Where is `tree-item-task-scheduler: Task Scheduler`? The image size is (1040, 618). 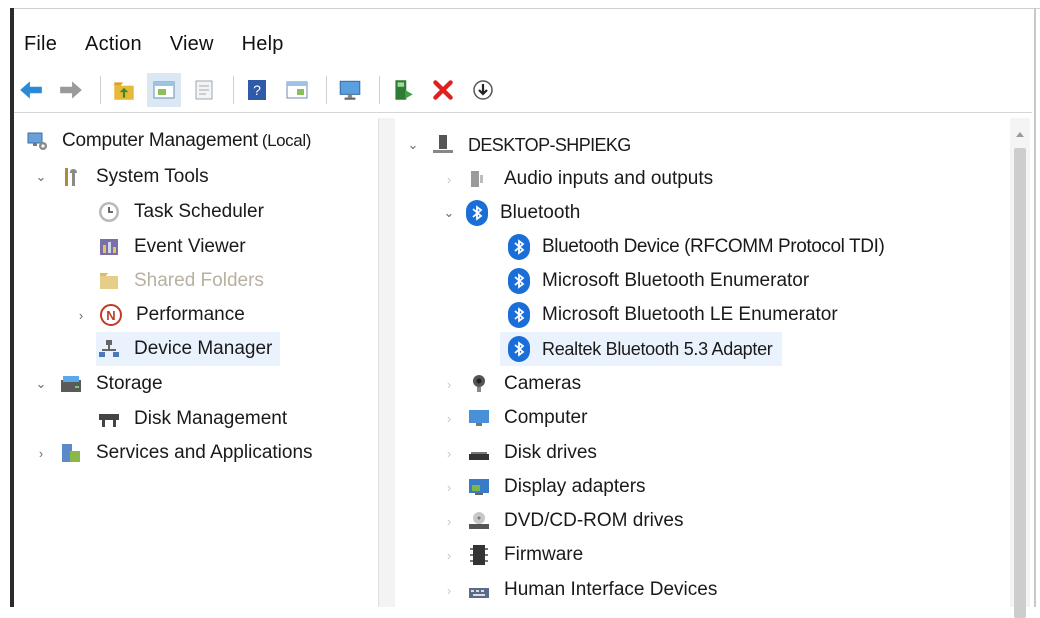
tree-item-task-scheduler: Task Scheduler is located at coordinates (180, 212).